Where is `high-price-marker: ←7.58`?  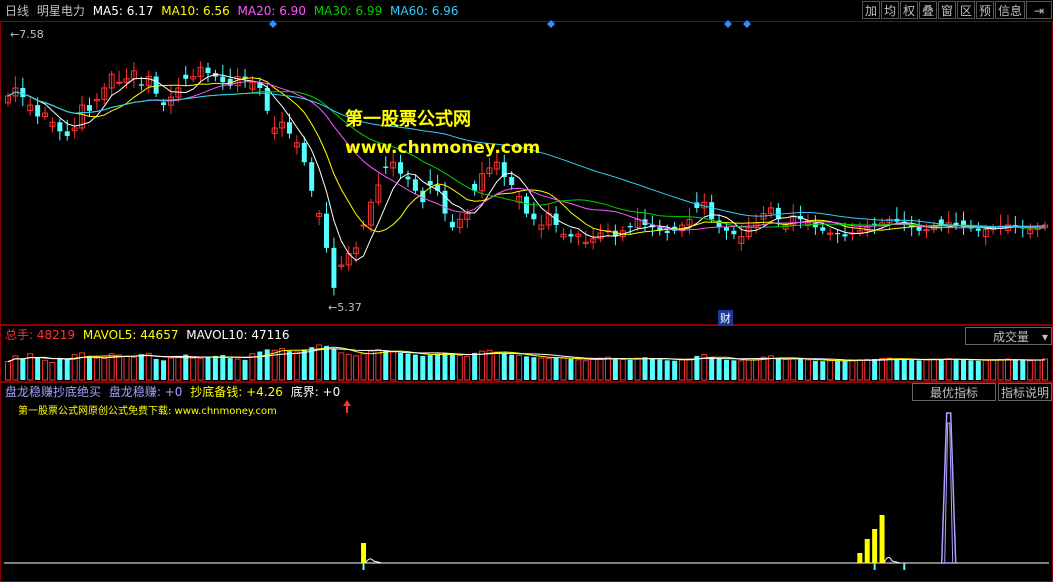 high-price-marker: ←7.58 is located at coordinates (27, 34).